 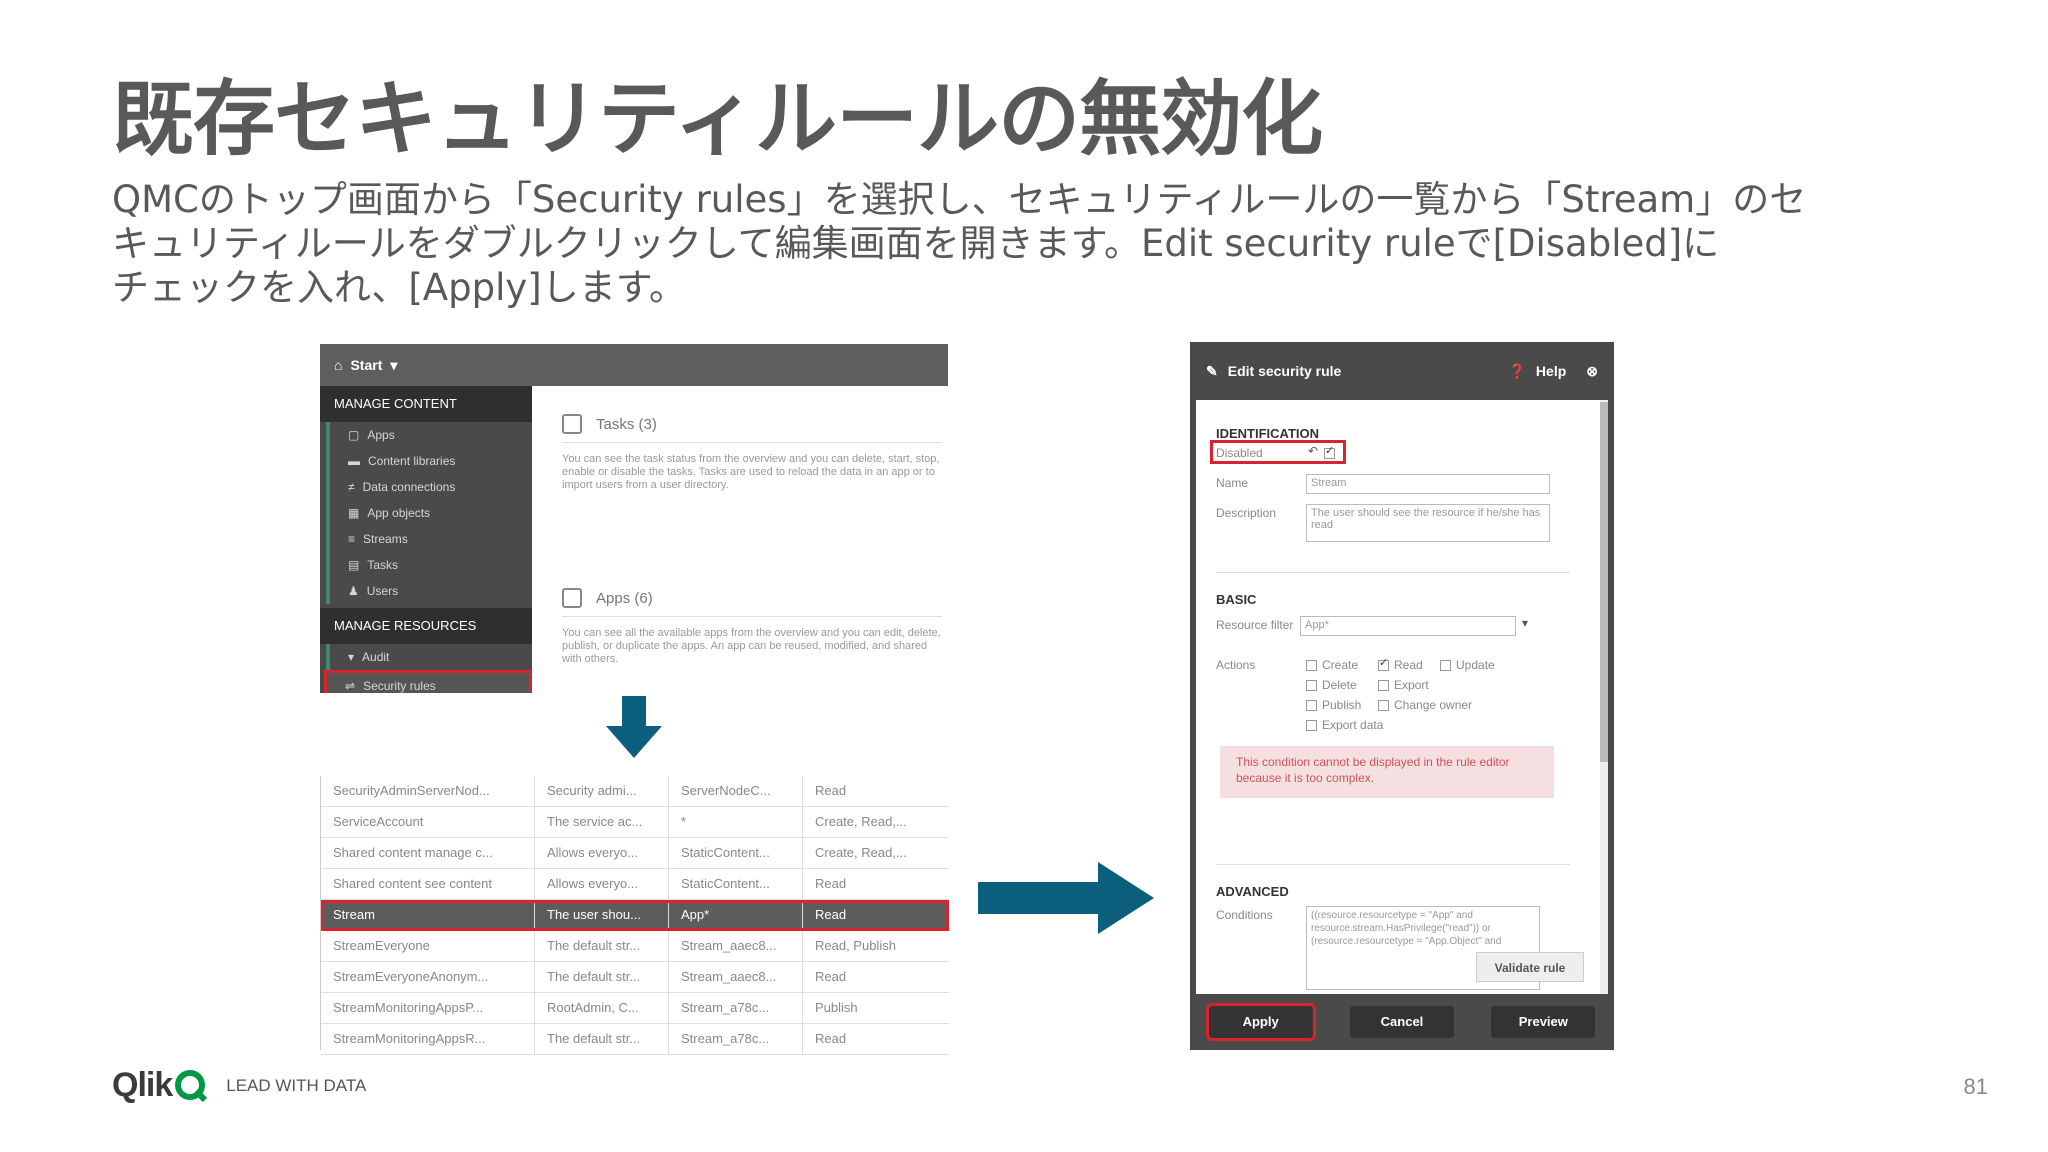 What do you see at coordinates (426, 626) in the screenshot?
I see `sidebar-section-manage-resources: MANAGE RESOURCES` at bounding box center [426, 626].